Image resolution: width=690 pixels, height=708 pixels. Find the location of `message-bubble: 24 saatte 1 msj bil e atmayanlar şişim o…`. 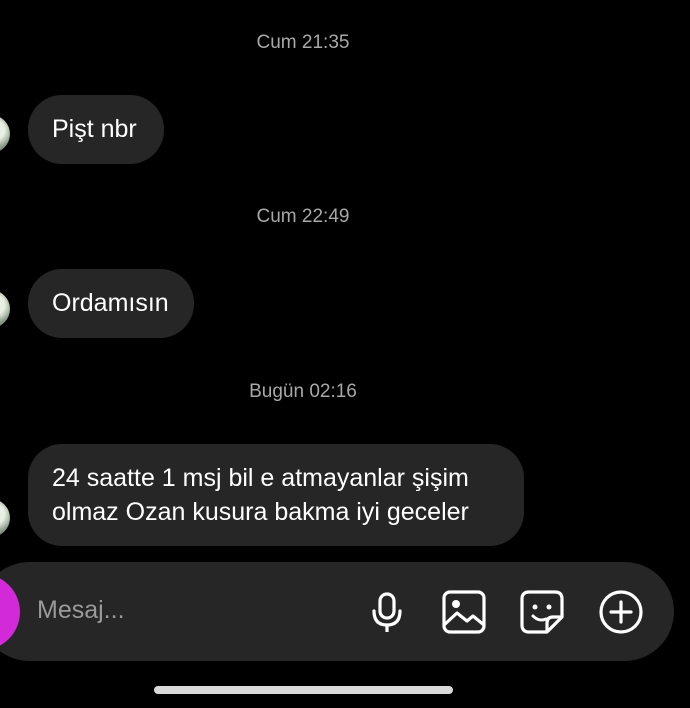

message-bubble: 24 saatte 1 msj bil e atmayanlar şişim o… is located at coordinates (276, 495).